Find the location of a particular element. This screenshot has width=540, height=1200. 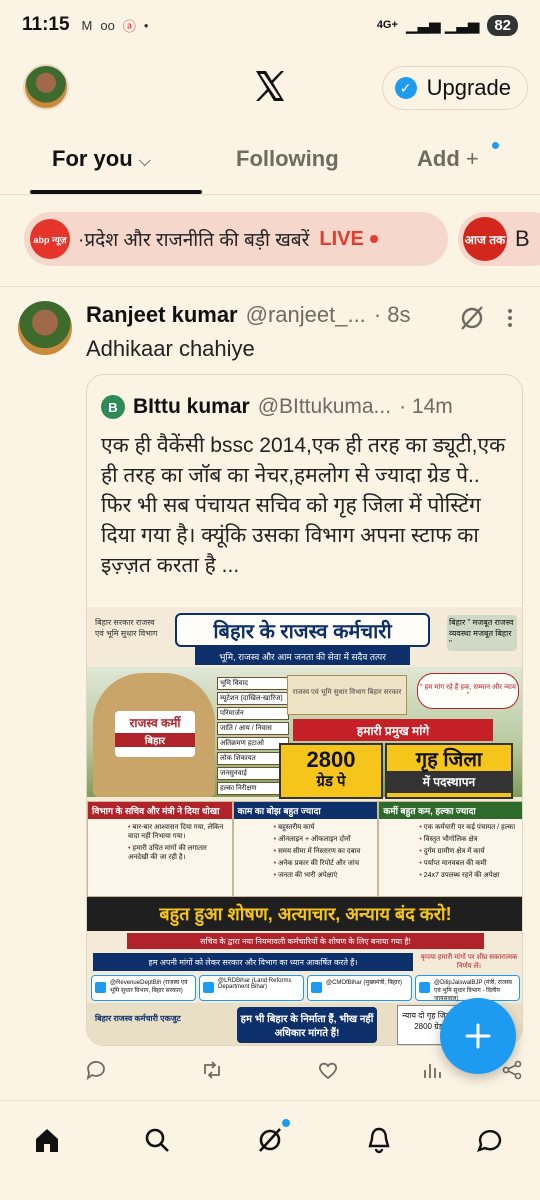

status-notification-icons: M oo ⓐ • is located at coordinates (115, 25).